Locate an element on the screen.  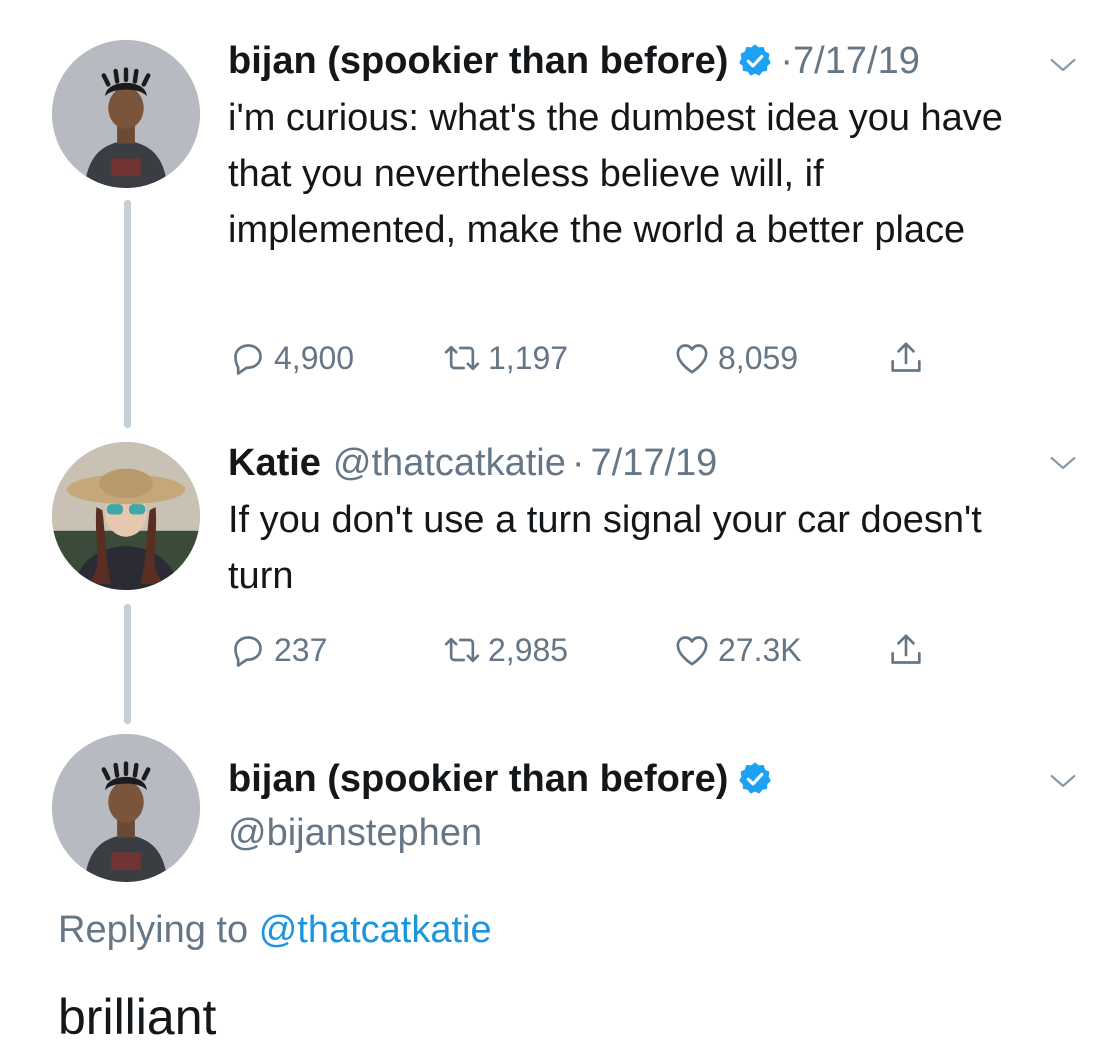
tweet-header: bijan (spookier than before) · 7/17/19 is located at coordinates (574, 61).